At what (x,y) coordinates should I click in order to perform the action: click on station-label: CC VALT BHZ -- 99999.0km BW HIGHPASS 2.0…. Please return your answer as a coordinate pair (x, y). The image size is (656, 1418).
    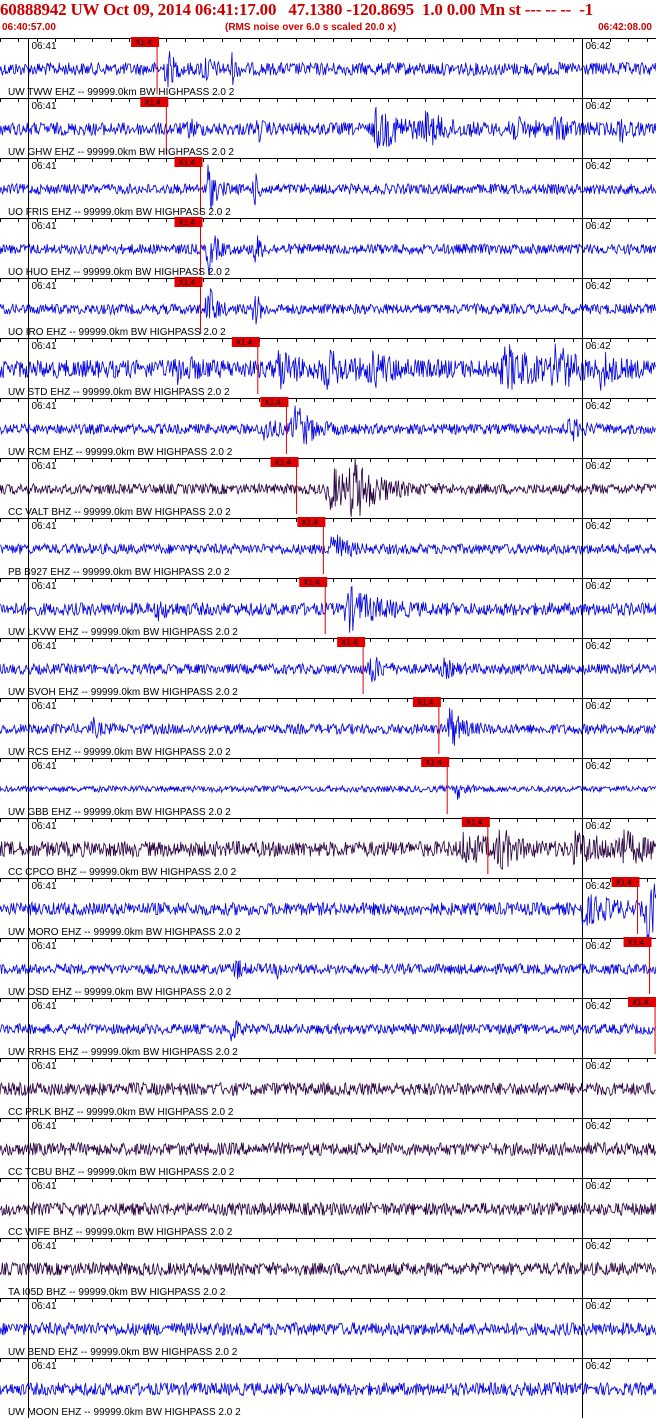
    Looking at the image, I should click on (119, 512).